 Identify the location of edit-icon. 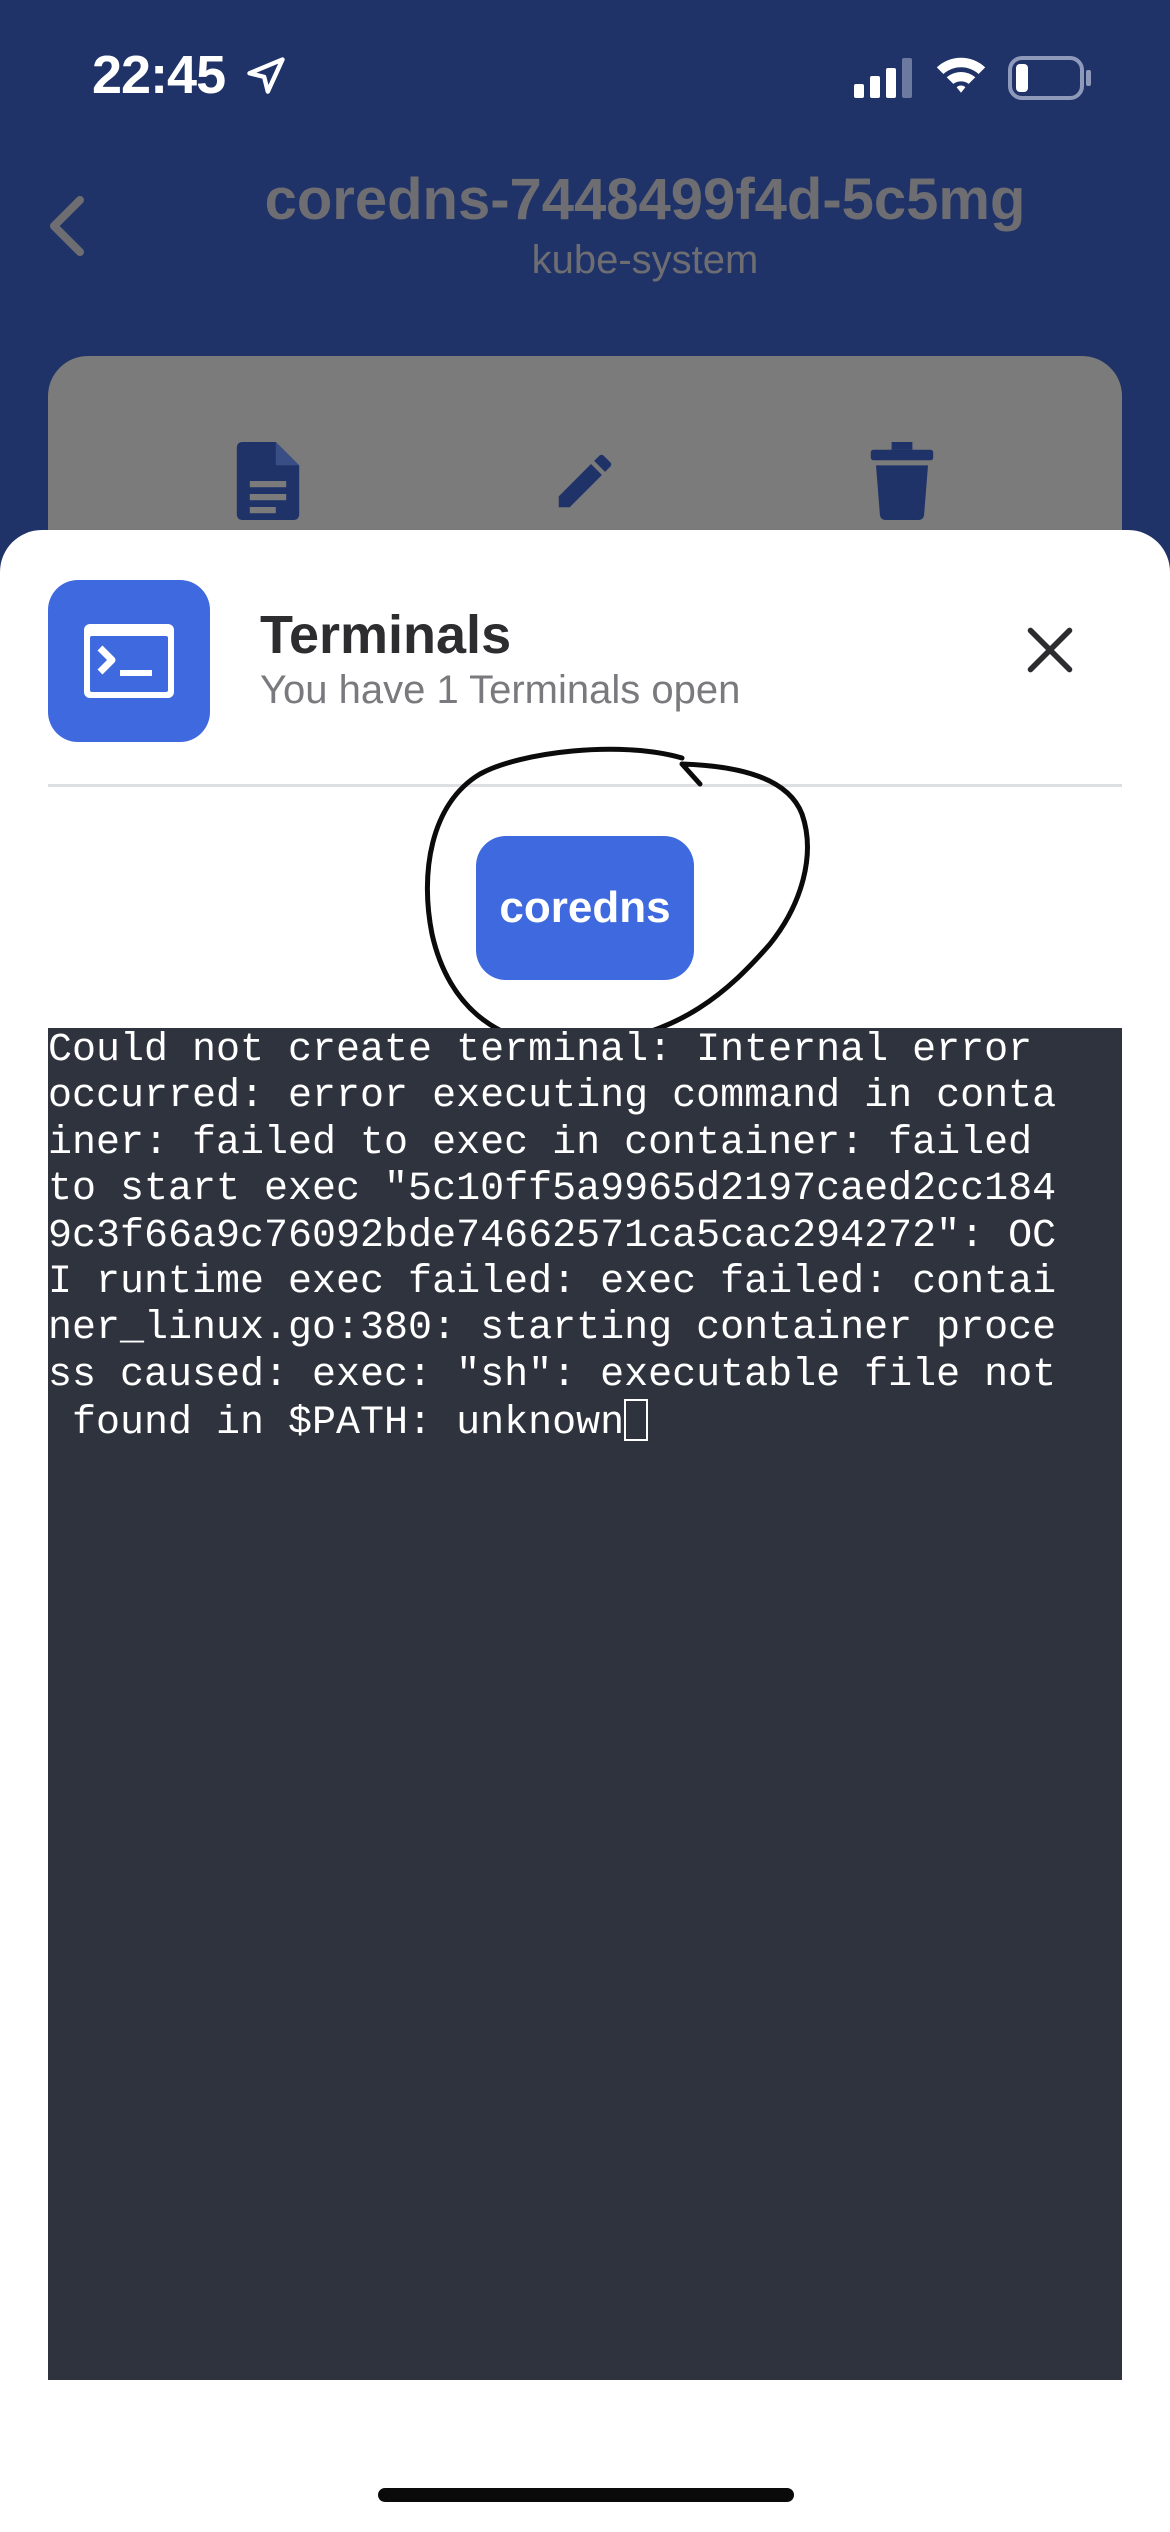
(585, 481).